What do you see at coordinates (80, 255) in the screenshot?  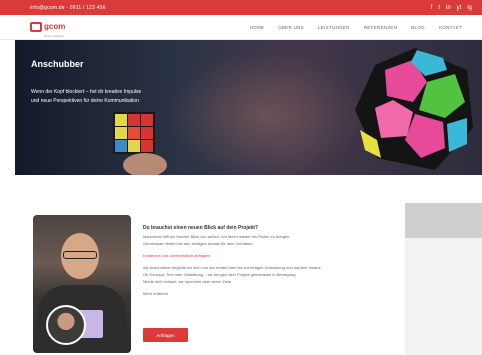 I see `photo-glasses` at bounding box center [80, 255].